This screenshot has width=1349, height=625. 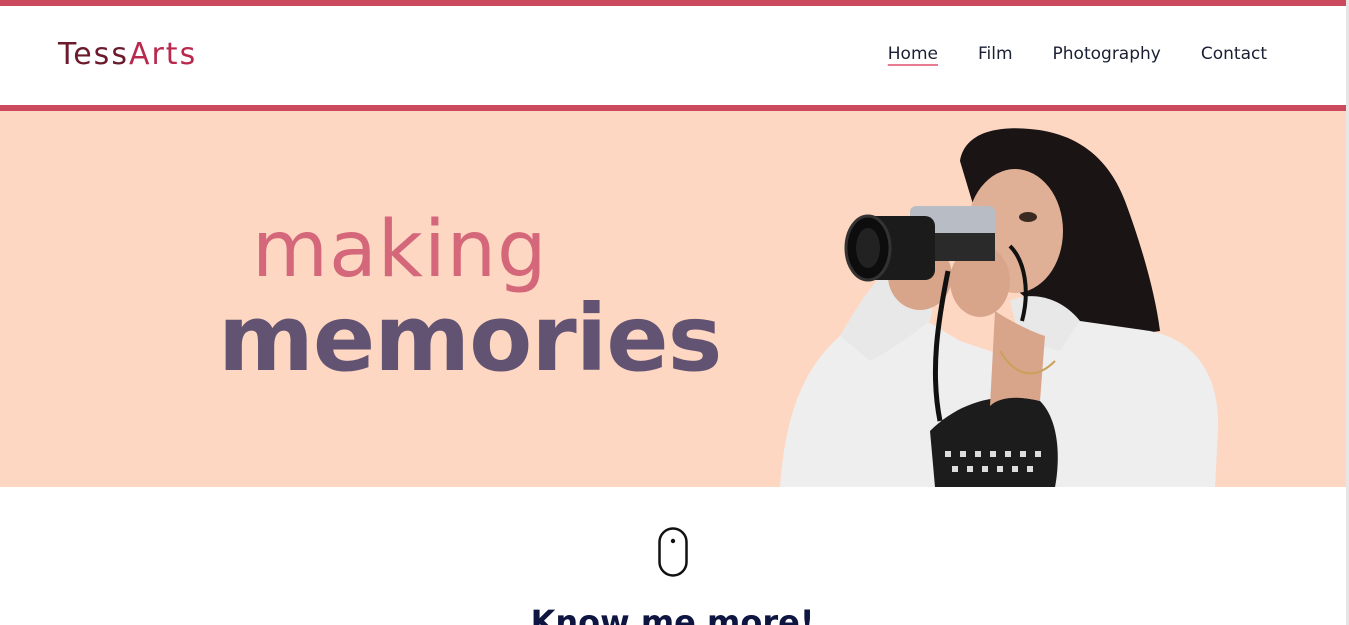 What do you see at coordinates (673, 552) in the screenshot?
I see `mouse-icon` at bounding box center [673, 552].